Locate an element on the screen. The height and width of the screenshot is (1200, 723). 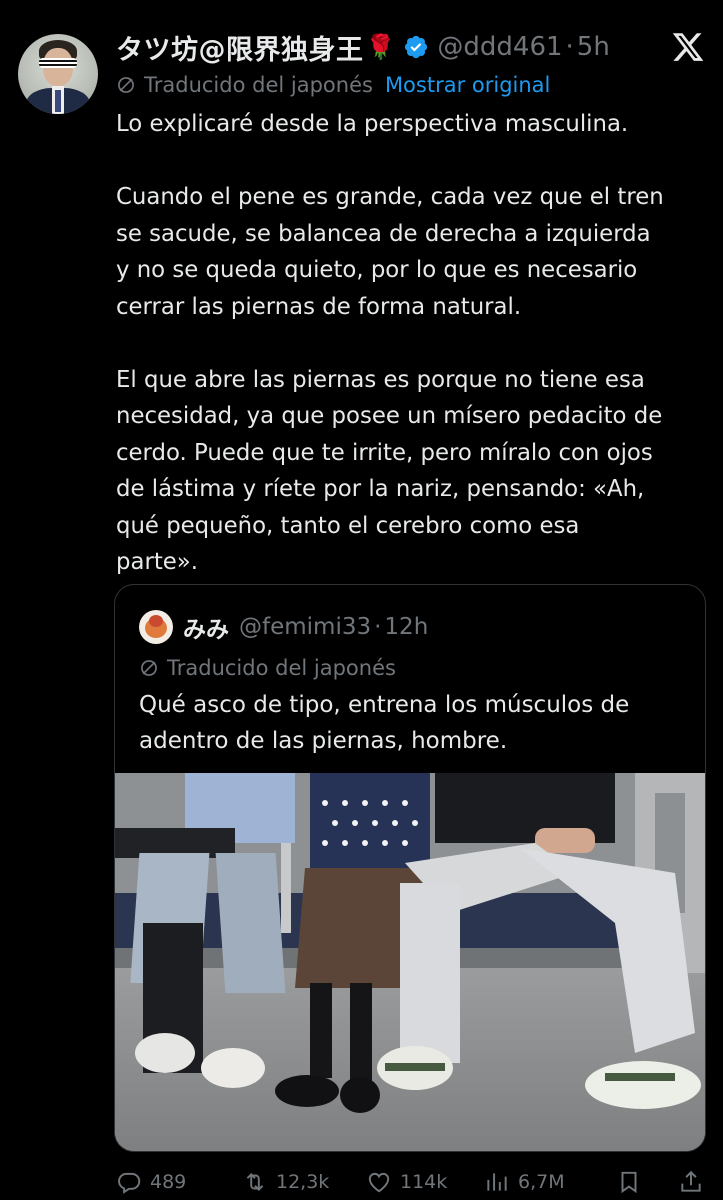
quote-avatar is located at coordinates (156, 627).